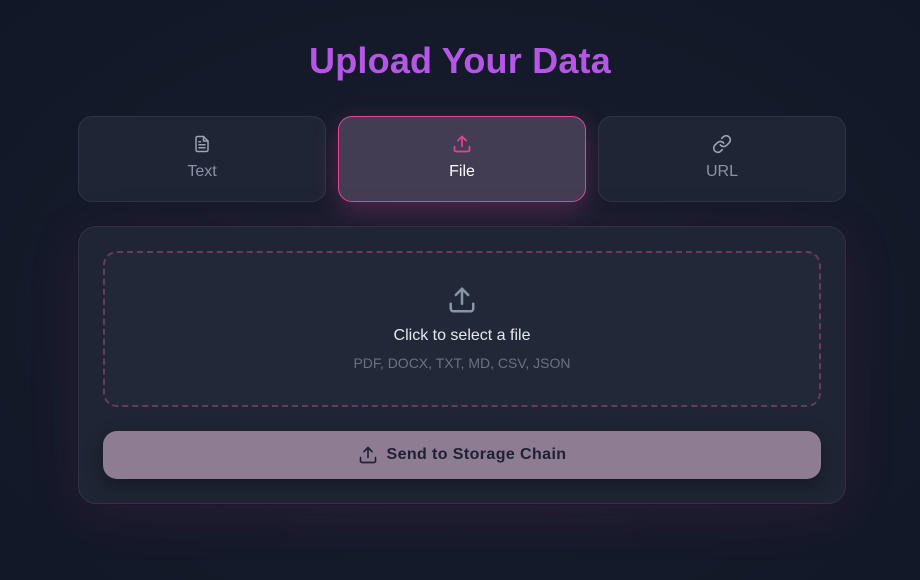 Image resolution: width=920 pixels, height=580 pixels. What do you see at coordinates (722, 159) in the screenshot?
I see `tab-url: URL` at bounding box center [722, 159].